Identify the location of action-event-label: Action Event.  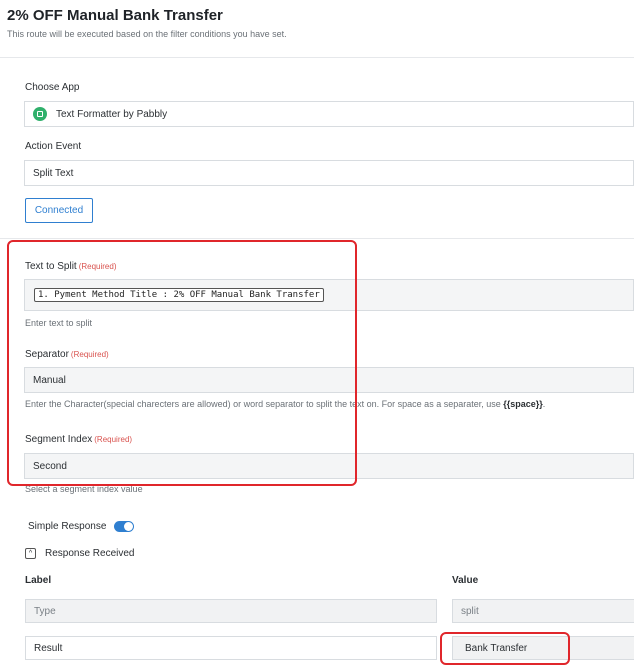
(53, 146).